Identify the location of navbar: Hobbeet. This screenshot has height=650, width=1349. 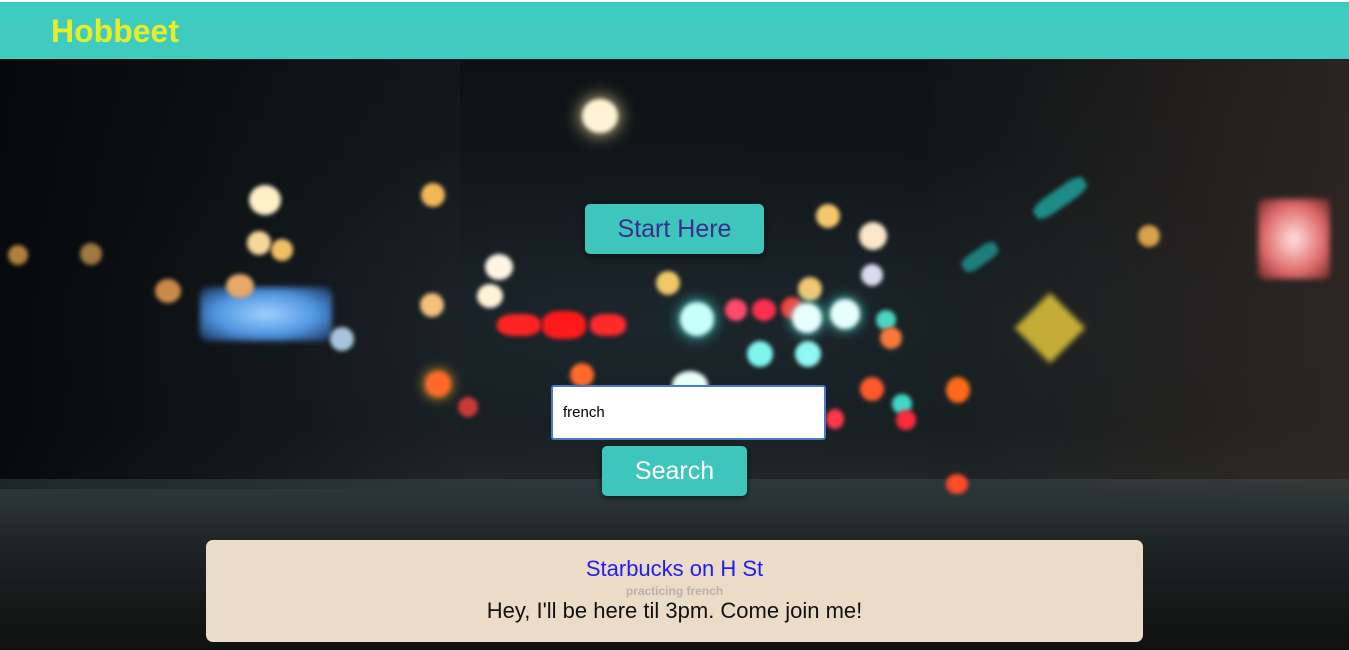
(674, 30).